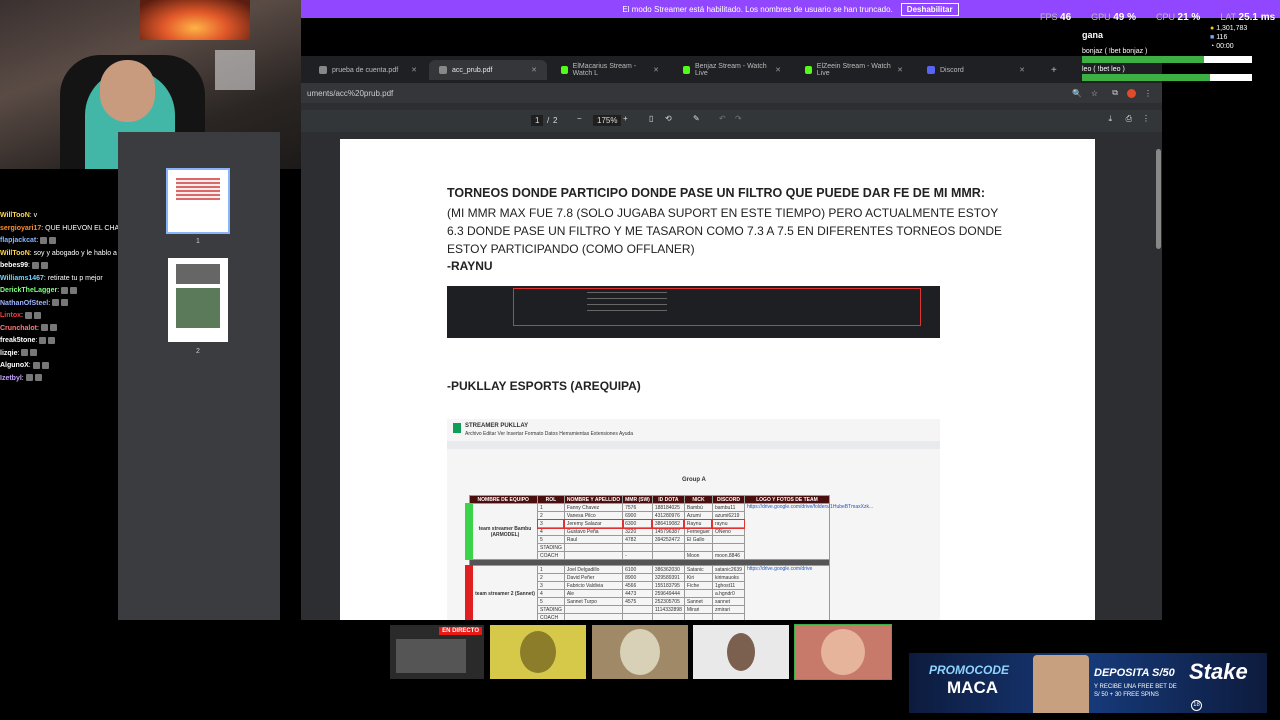 This screenshot has height=720, width=1280. I want to click on fit-page-icon: ▯, so click(651, 118).